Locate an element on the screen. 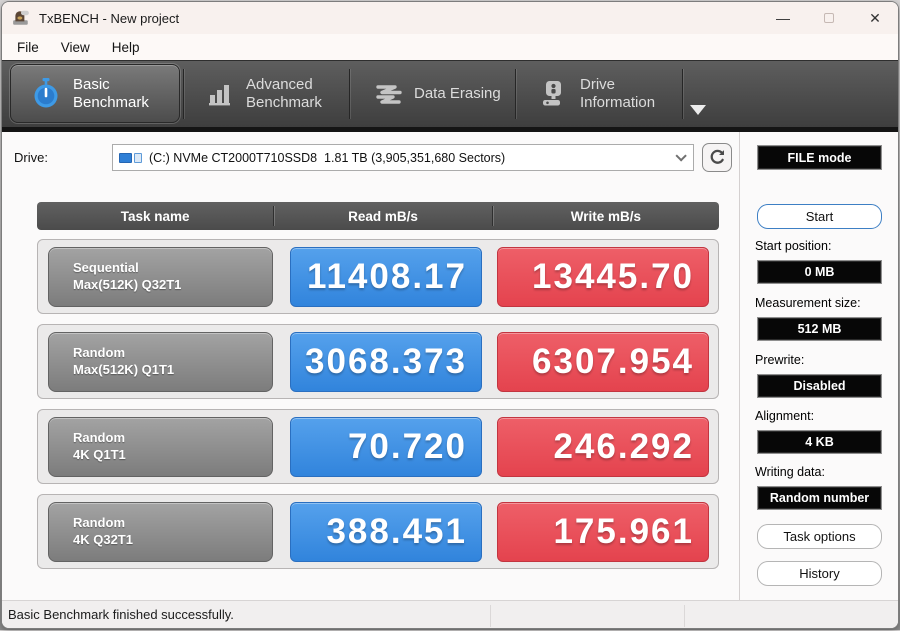 The image size is (900, 631). tab-advanced-label: Advanced Benchmark is located at coordinates (284, 93).